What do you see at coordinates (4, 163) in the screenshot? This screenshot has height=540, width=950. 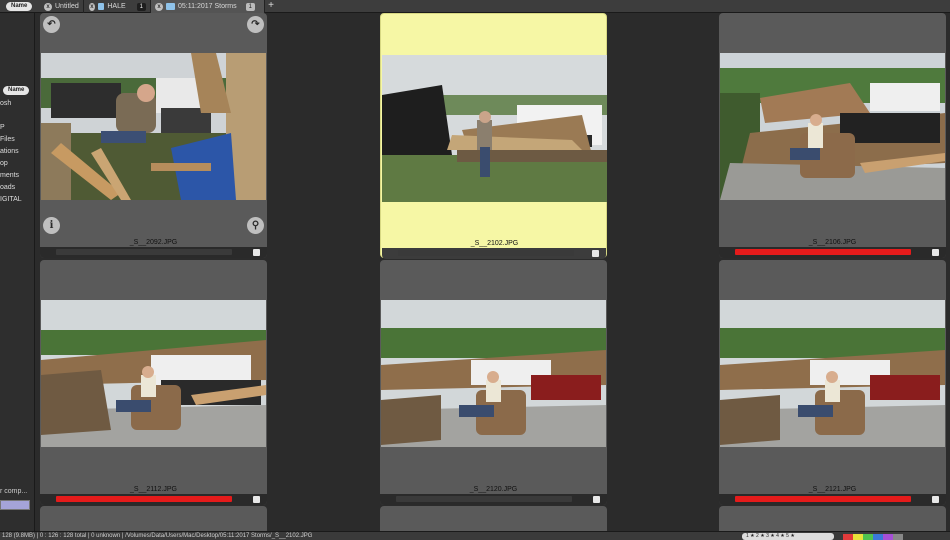 I see `sidebar-item: op` at bounding box center [4, 163].